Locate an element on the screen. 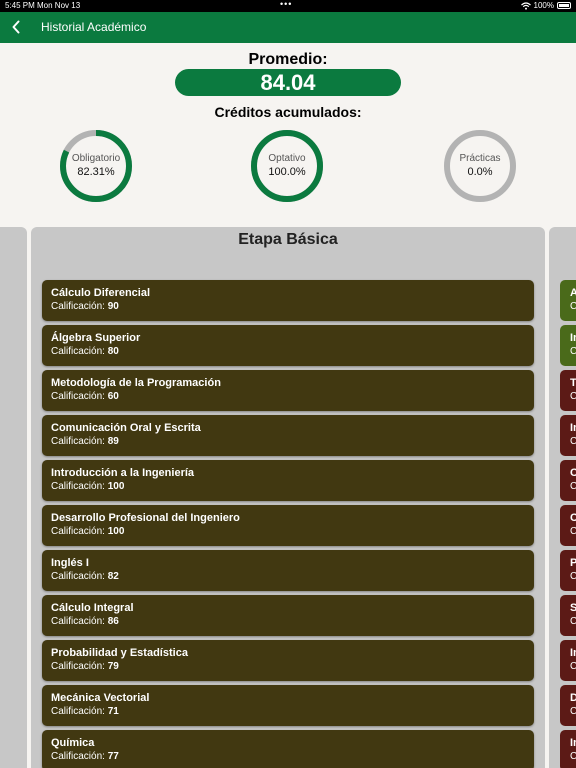  ring-label: Prácticas is located at coordinates (480, 158).